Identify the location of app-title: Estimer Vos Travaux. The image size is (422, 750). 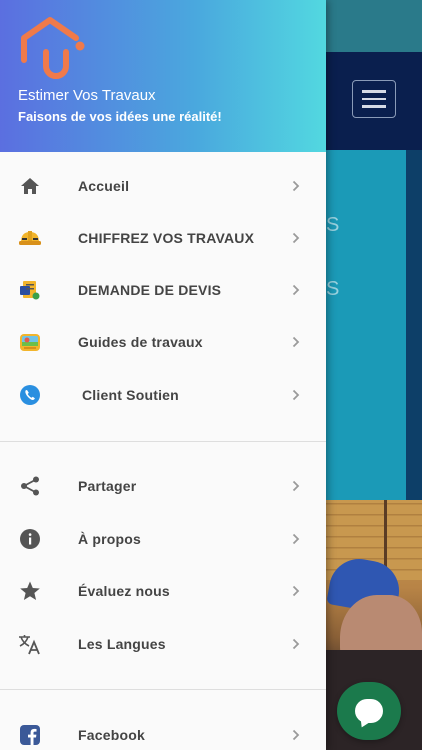
(87, 95).